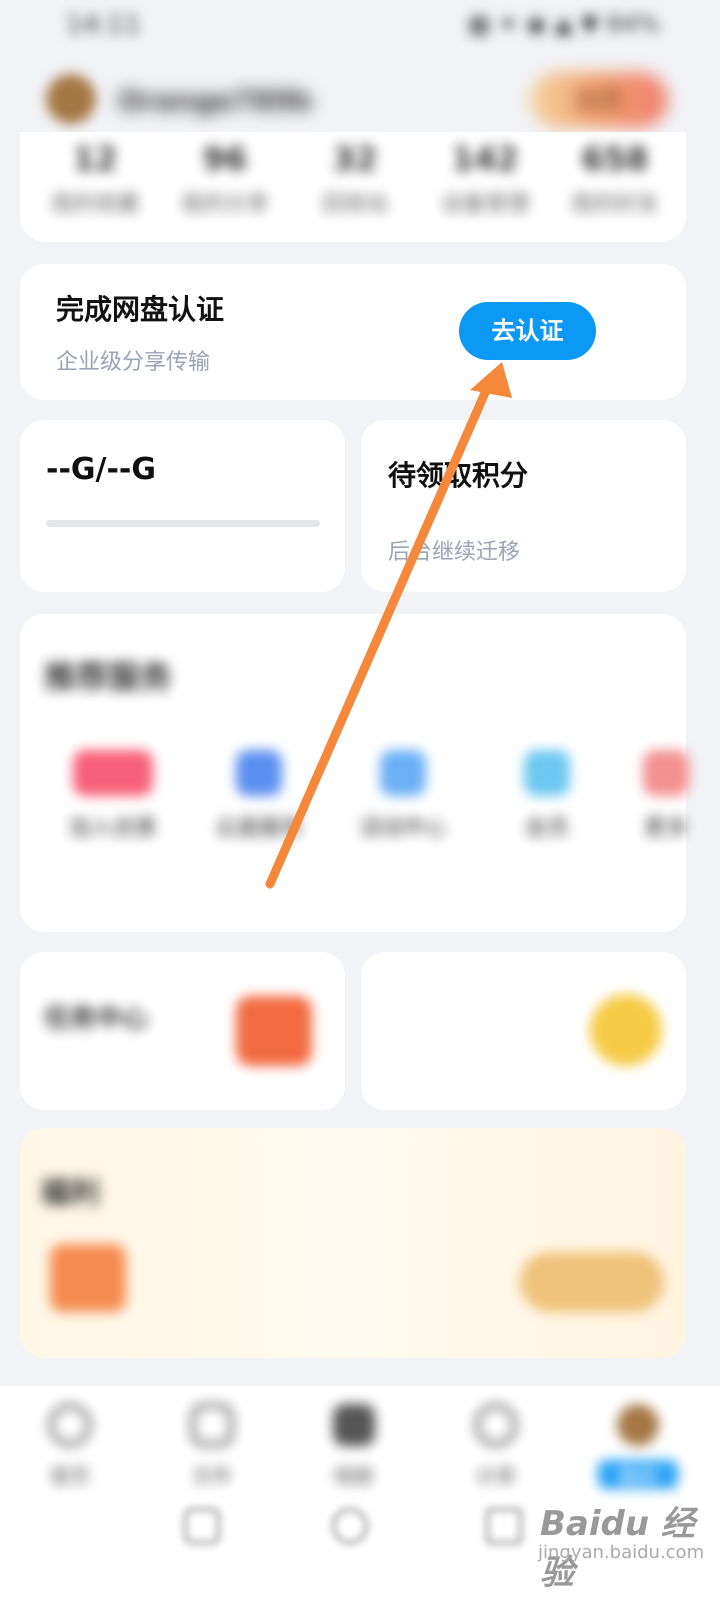  I want to click on stat-value: 142, so click(485, 159).